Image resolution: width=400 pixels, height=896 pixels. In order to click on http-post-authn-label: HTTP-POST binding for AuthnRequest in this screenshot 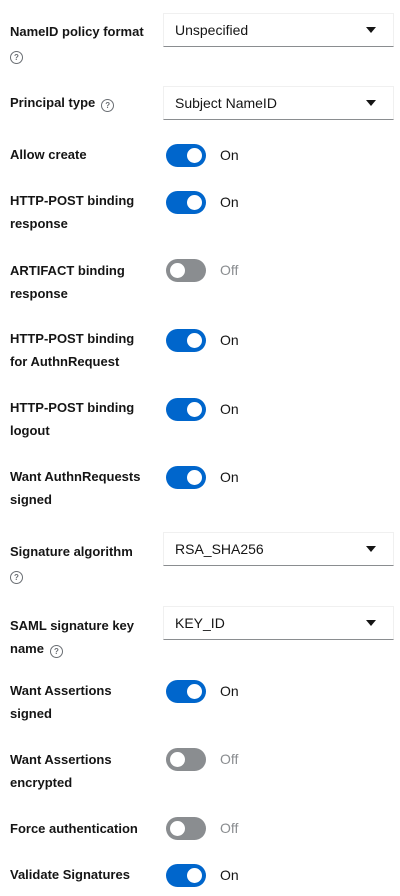, I will do `click(80, 350)`.